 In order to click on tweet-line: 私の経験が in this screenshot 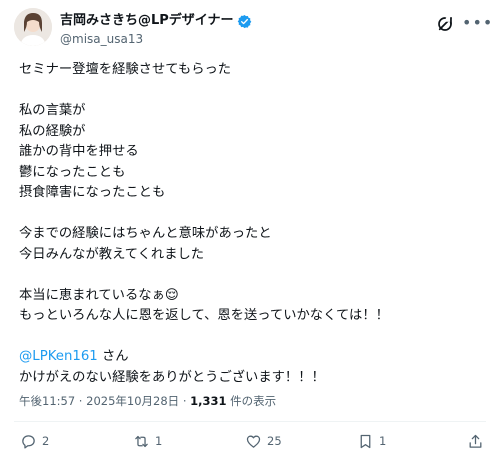, I will do `click(52, 131)`.